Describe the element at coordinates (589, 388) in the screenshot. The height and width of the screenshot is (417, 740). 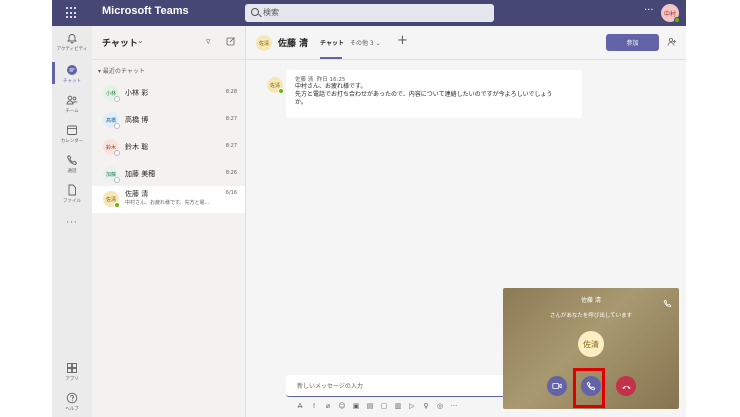
I see `highlight-annotation` at that location.